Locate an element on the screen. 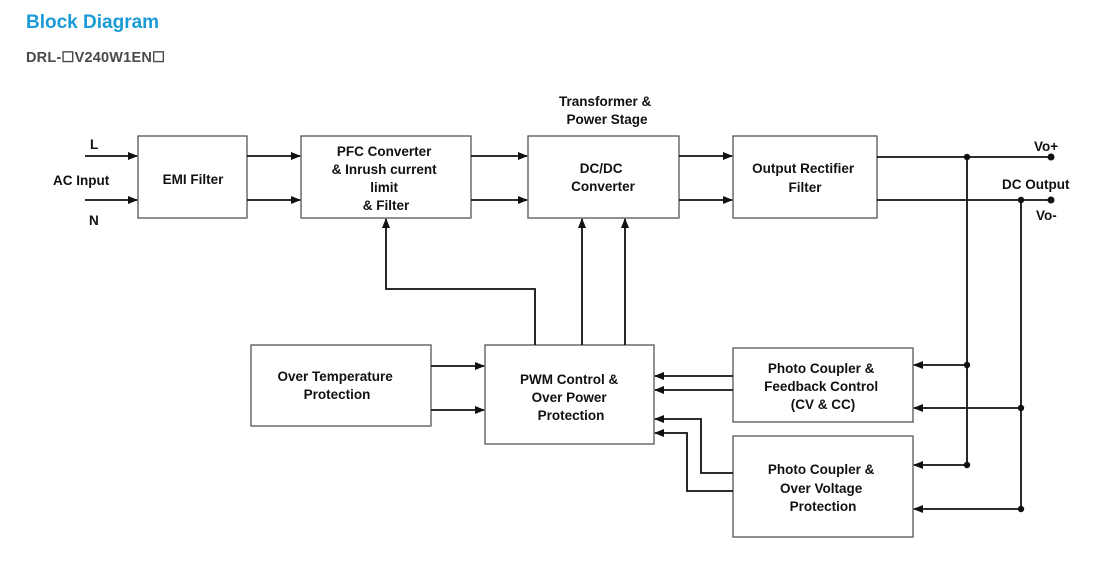  block-over-temperature: Over Temperature Protection is located at coordinates (341, 385).